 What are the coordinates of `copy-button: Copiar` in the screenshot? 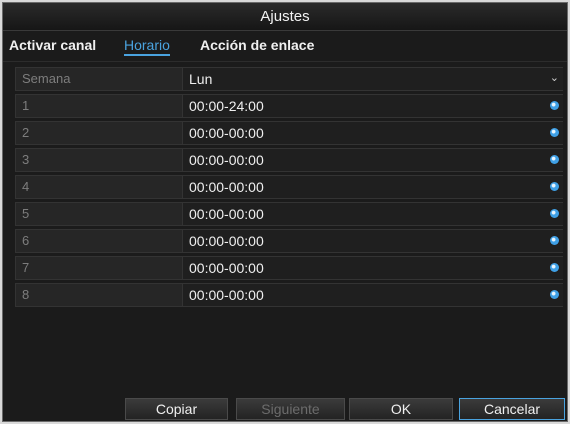 It's located at (176, 409).